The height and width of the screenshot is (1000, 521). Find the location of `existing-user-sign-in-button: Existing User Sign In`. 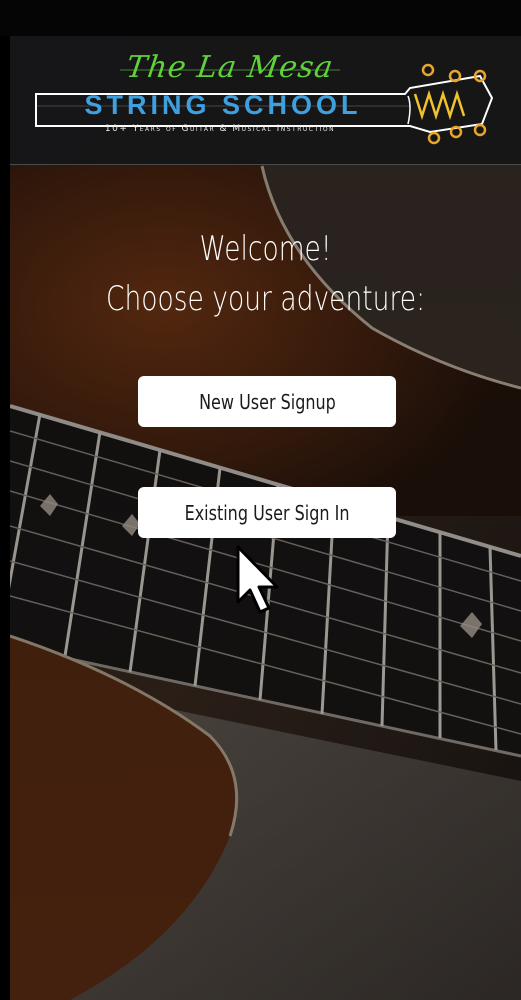

existing-user-sign-in-button: Existing User Sign In is located at coordinates (267, 512).